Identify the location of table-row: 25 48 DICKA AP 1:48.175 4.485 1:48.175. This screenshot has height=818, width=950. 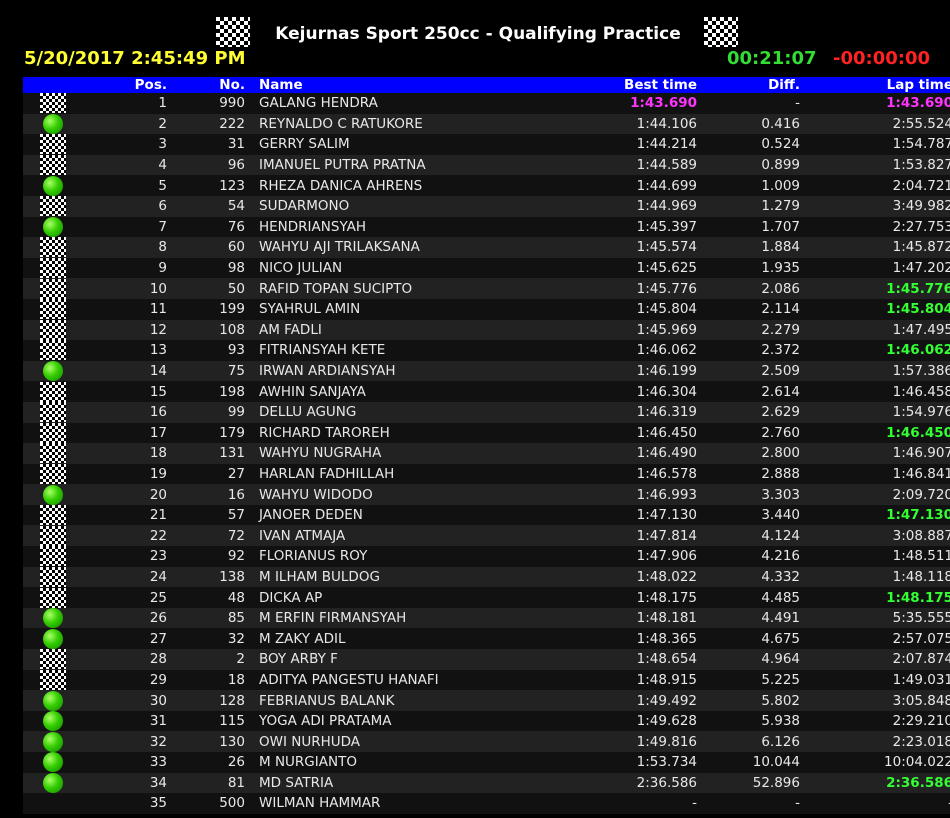
(486, 597).